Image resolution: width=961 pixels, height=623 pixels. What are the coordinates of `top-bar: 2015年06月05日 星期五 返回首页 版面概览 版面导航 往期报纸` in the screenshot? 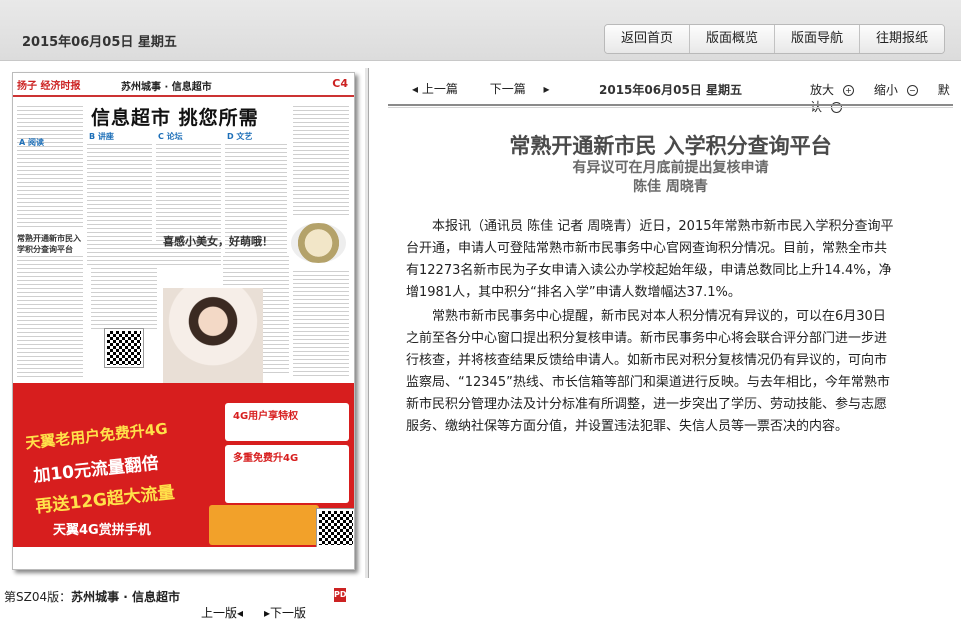 It's located at (480, 30).